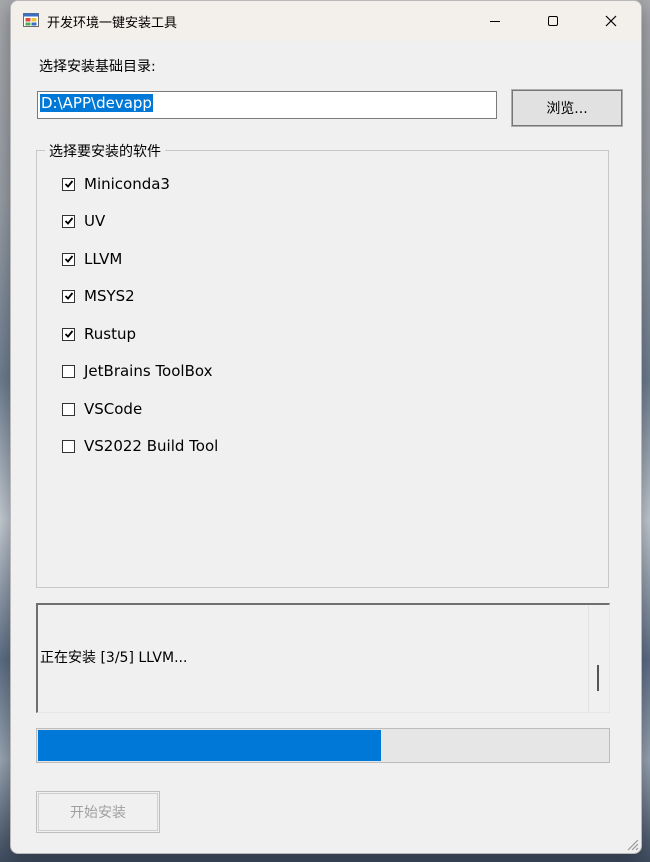 The image size is (650, 862). What do you see at coordinates (113, 409) in the screenshot?
I see `checkbox-label: VSCode` at bounding box center [113, 409].